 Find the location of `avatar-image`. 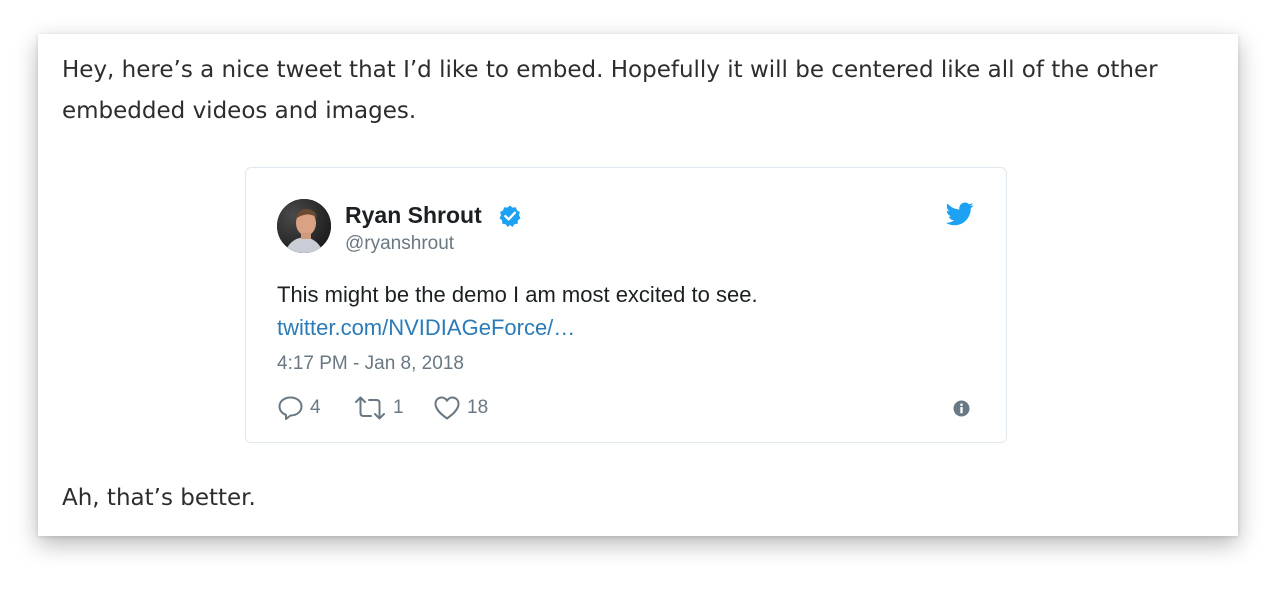

avatar-image is located at coordinates (304, 226).